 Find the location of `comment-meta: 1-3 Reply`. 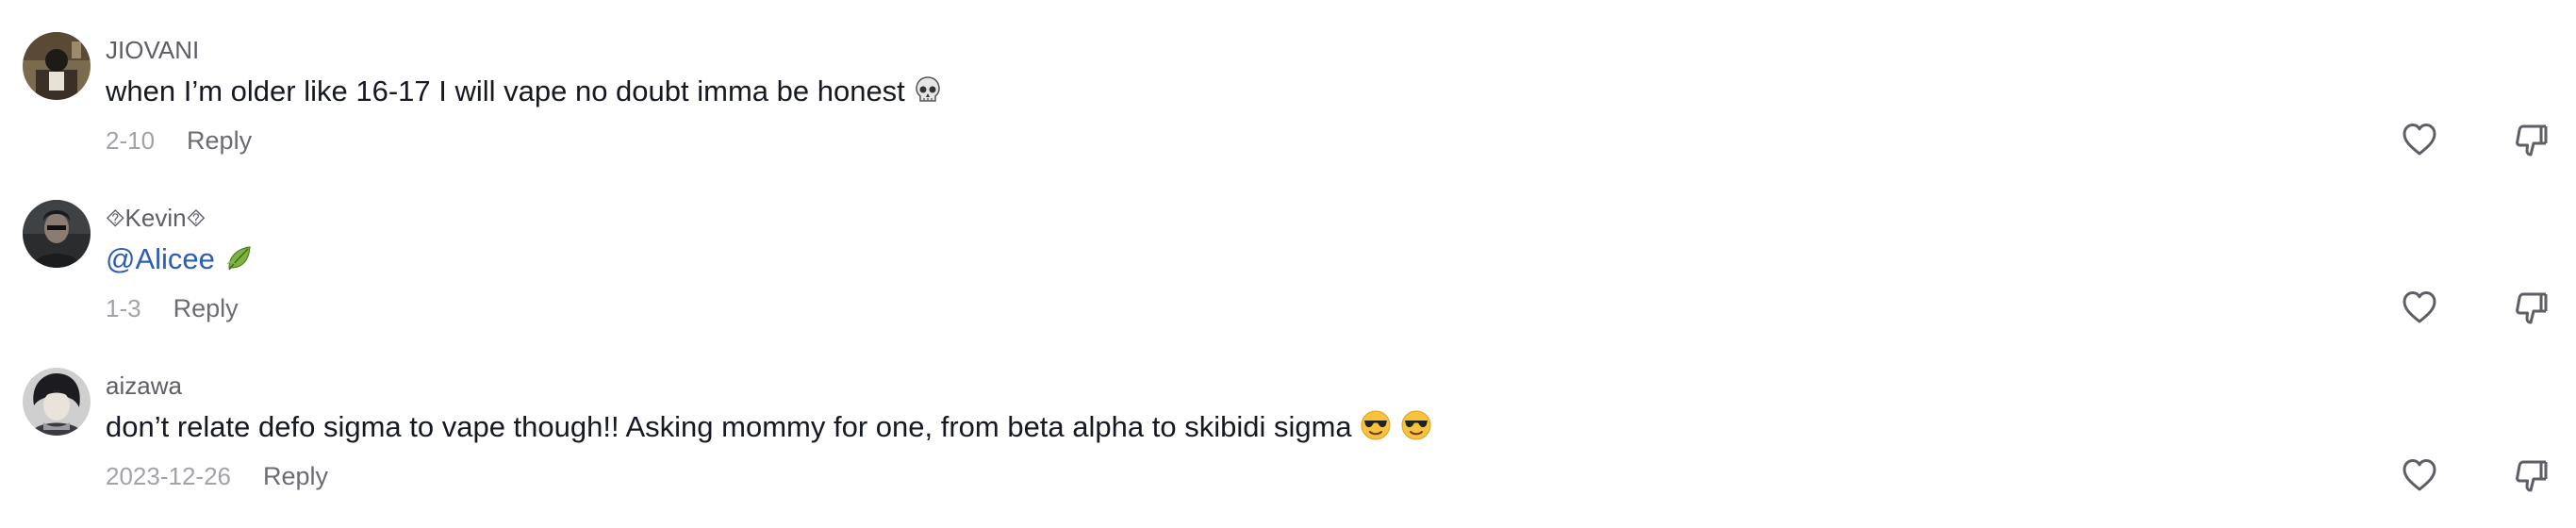

comment-meta: 1-3 Reply is located at coordinates (172, 308).